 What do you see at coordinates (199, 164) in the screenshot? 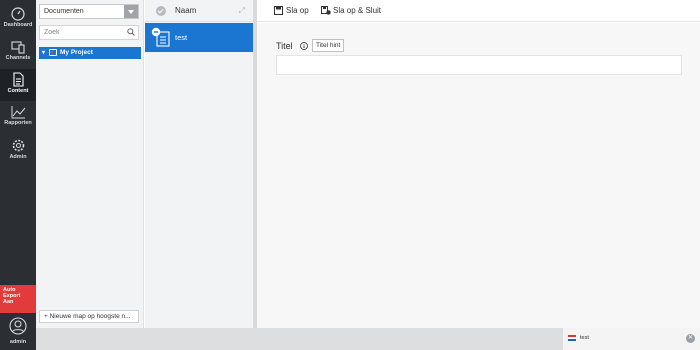
I see `item-list-panel: Naam ⤢ test` at bounding box center [199, 164].